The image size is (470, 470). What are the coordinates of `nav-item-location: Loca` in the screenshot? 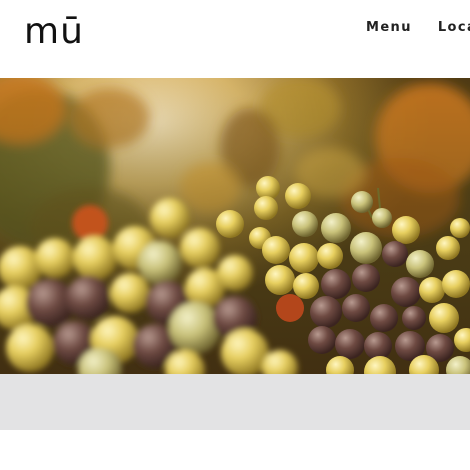 It's located at (454, 27).